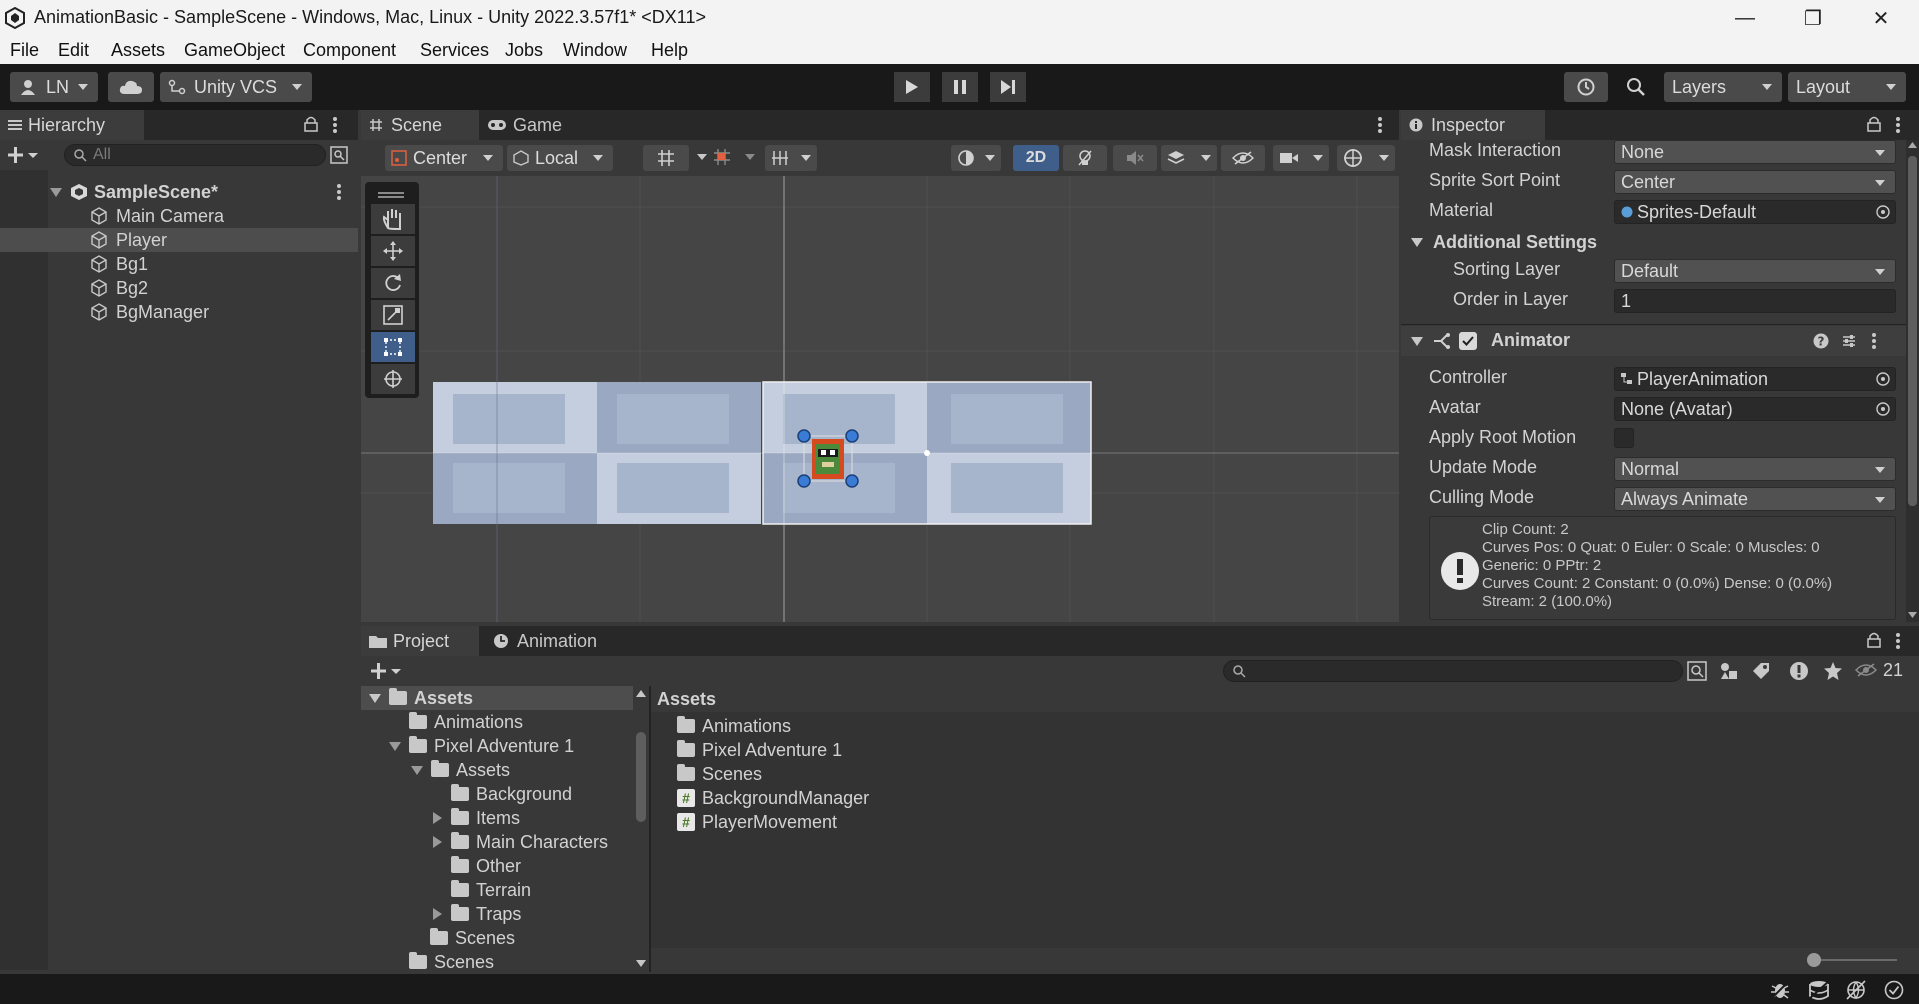 The height and width of the screenshot is (1004, 1919). I want to click on order-in-layer-input: 1, so click(1755, 301).